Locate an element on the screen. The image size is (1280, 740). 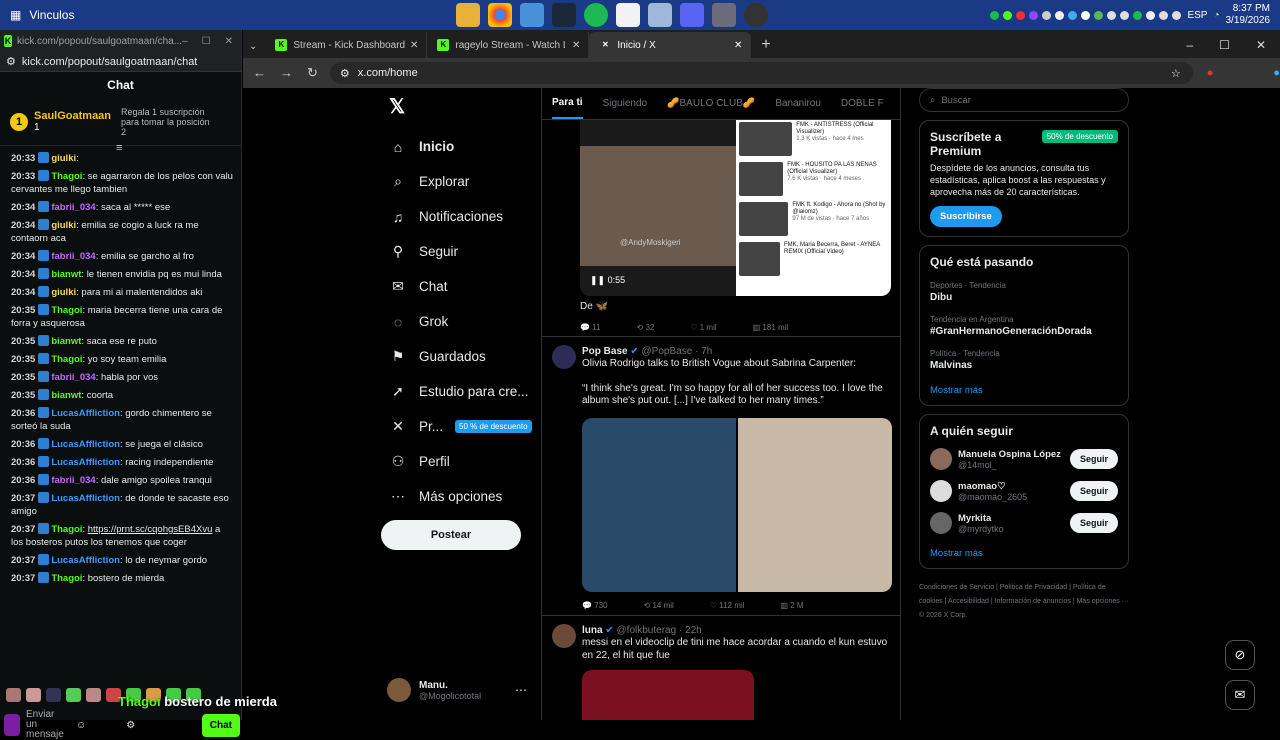
language-indicator: ESP is located at coordinates (1197, 15).